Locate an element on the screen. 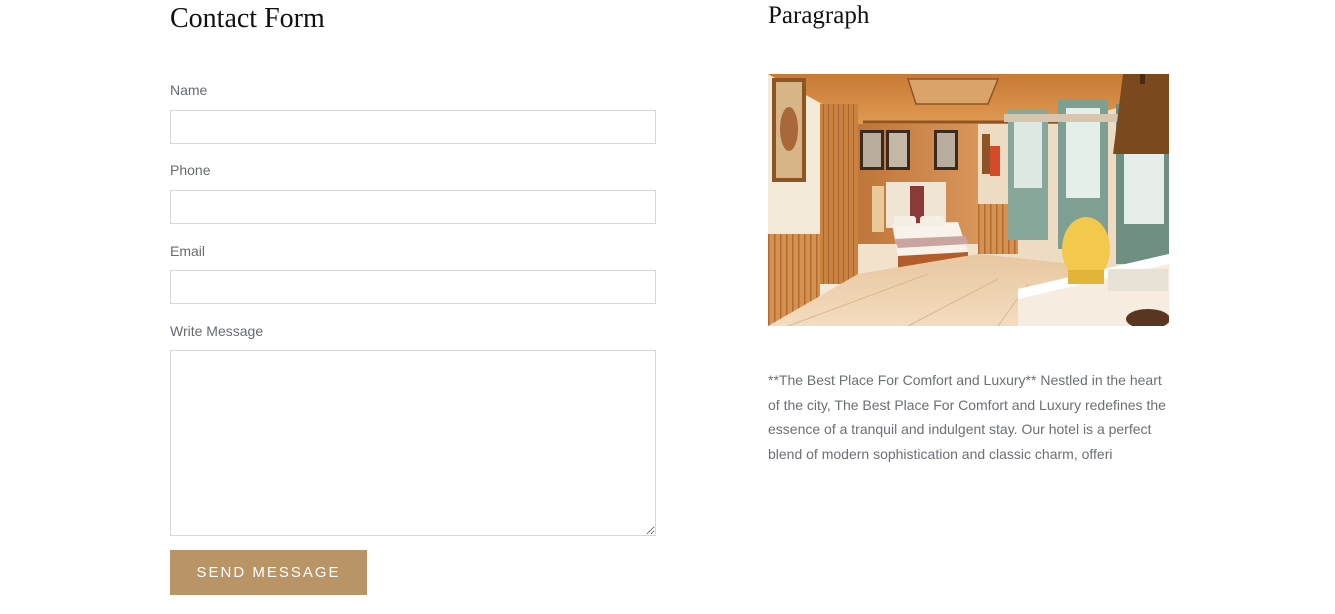 This screenshot has height=614, width=1335. message-textarea is located at coordinates (413, 443).